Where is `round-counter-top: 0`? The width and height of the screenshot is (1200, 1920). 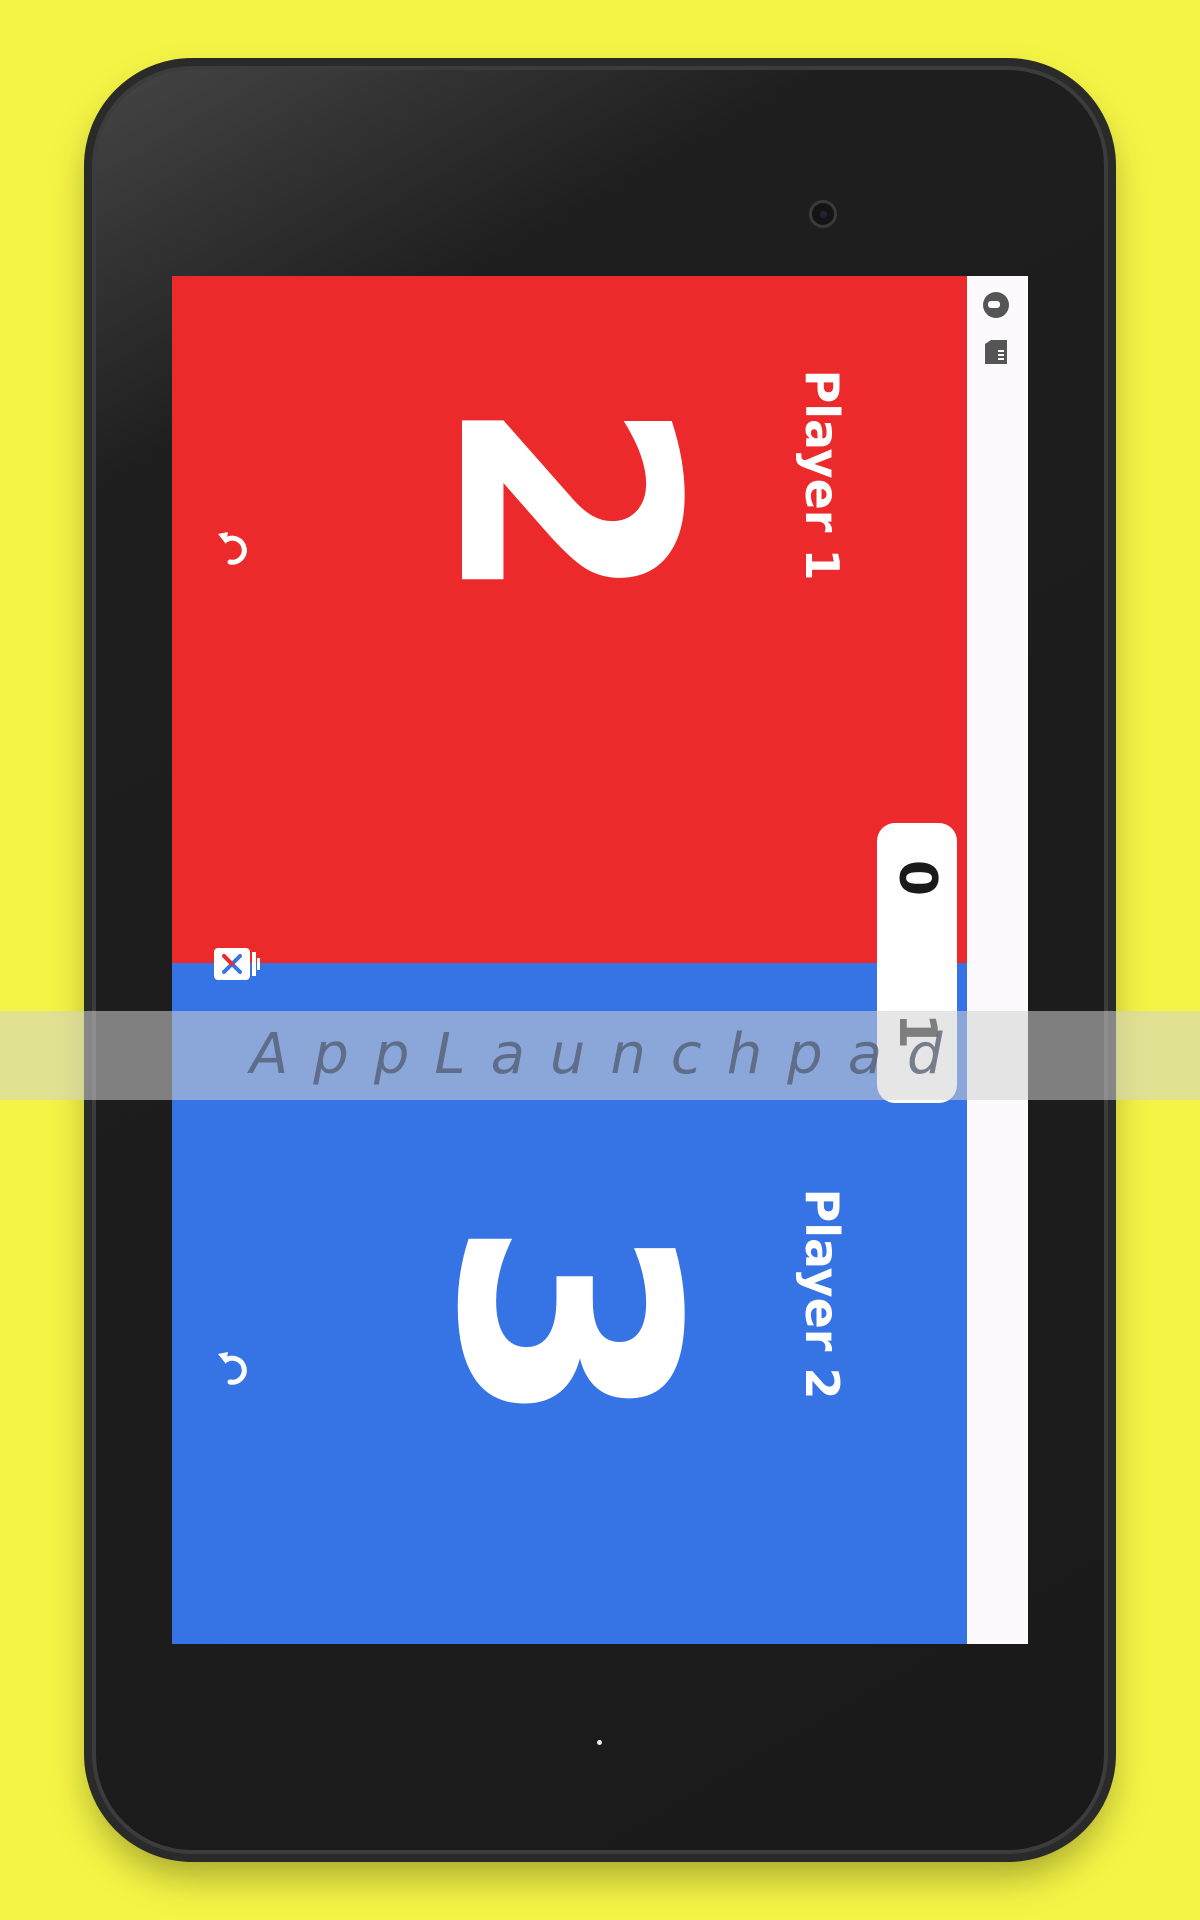
round-counter-top: 0 is located at coordinates (917, 878).